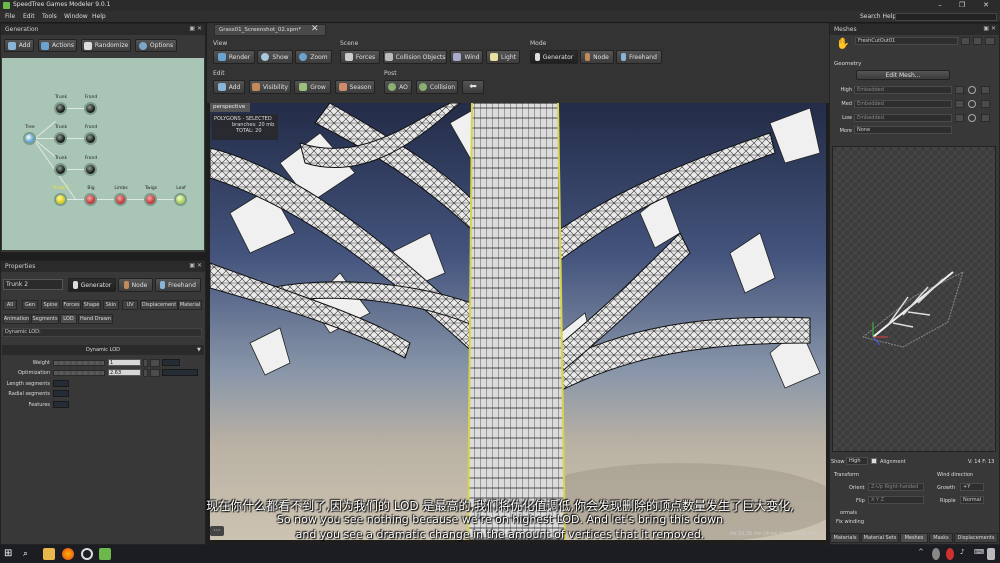  I want to click on menu-file: File, so click(10, 16).